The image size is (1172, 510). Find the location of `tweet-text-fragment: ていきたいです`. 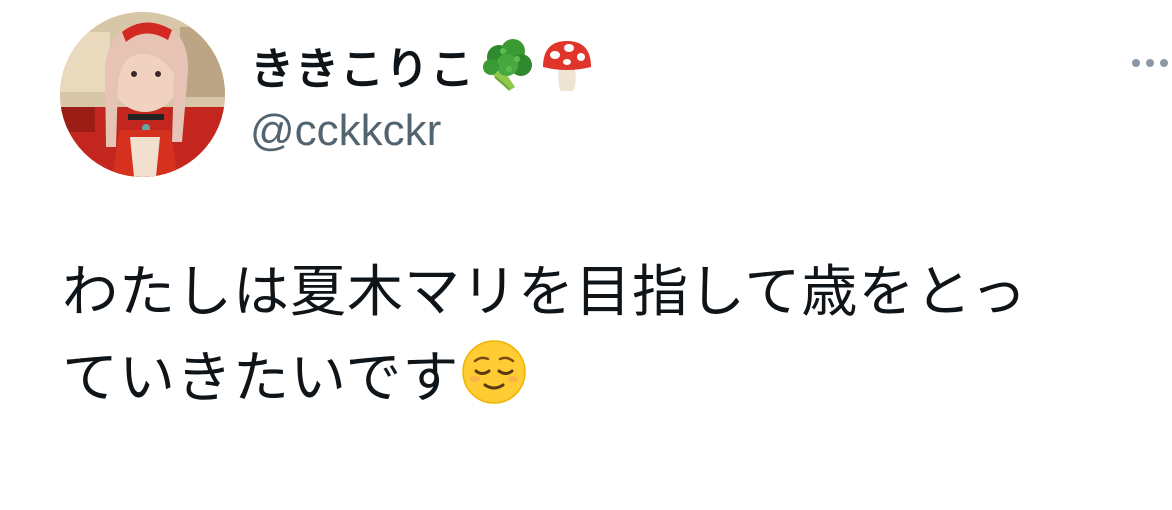

tweet-text-fragment: ていきたいです is located at coordinates (261, 378).